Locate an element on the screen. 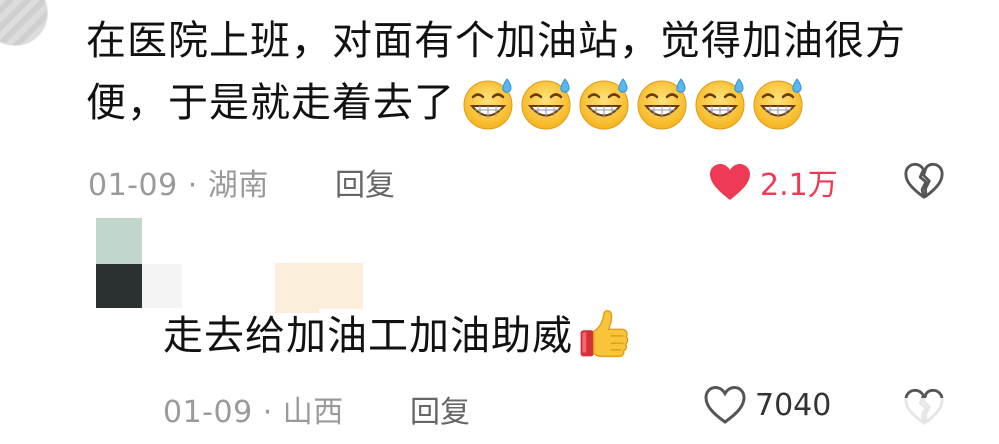  dislike-button is located at coordinates (924, 183).